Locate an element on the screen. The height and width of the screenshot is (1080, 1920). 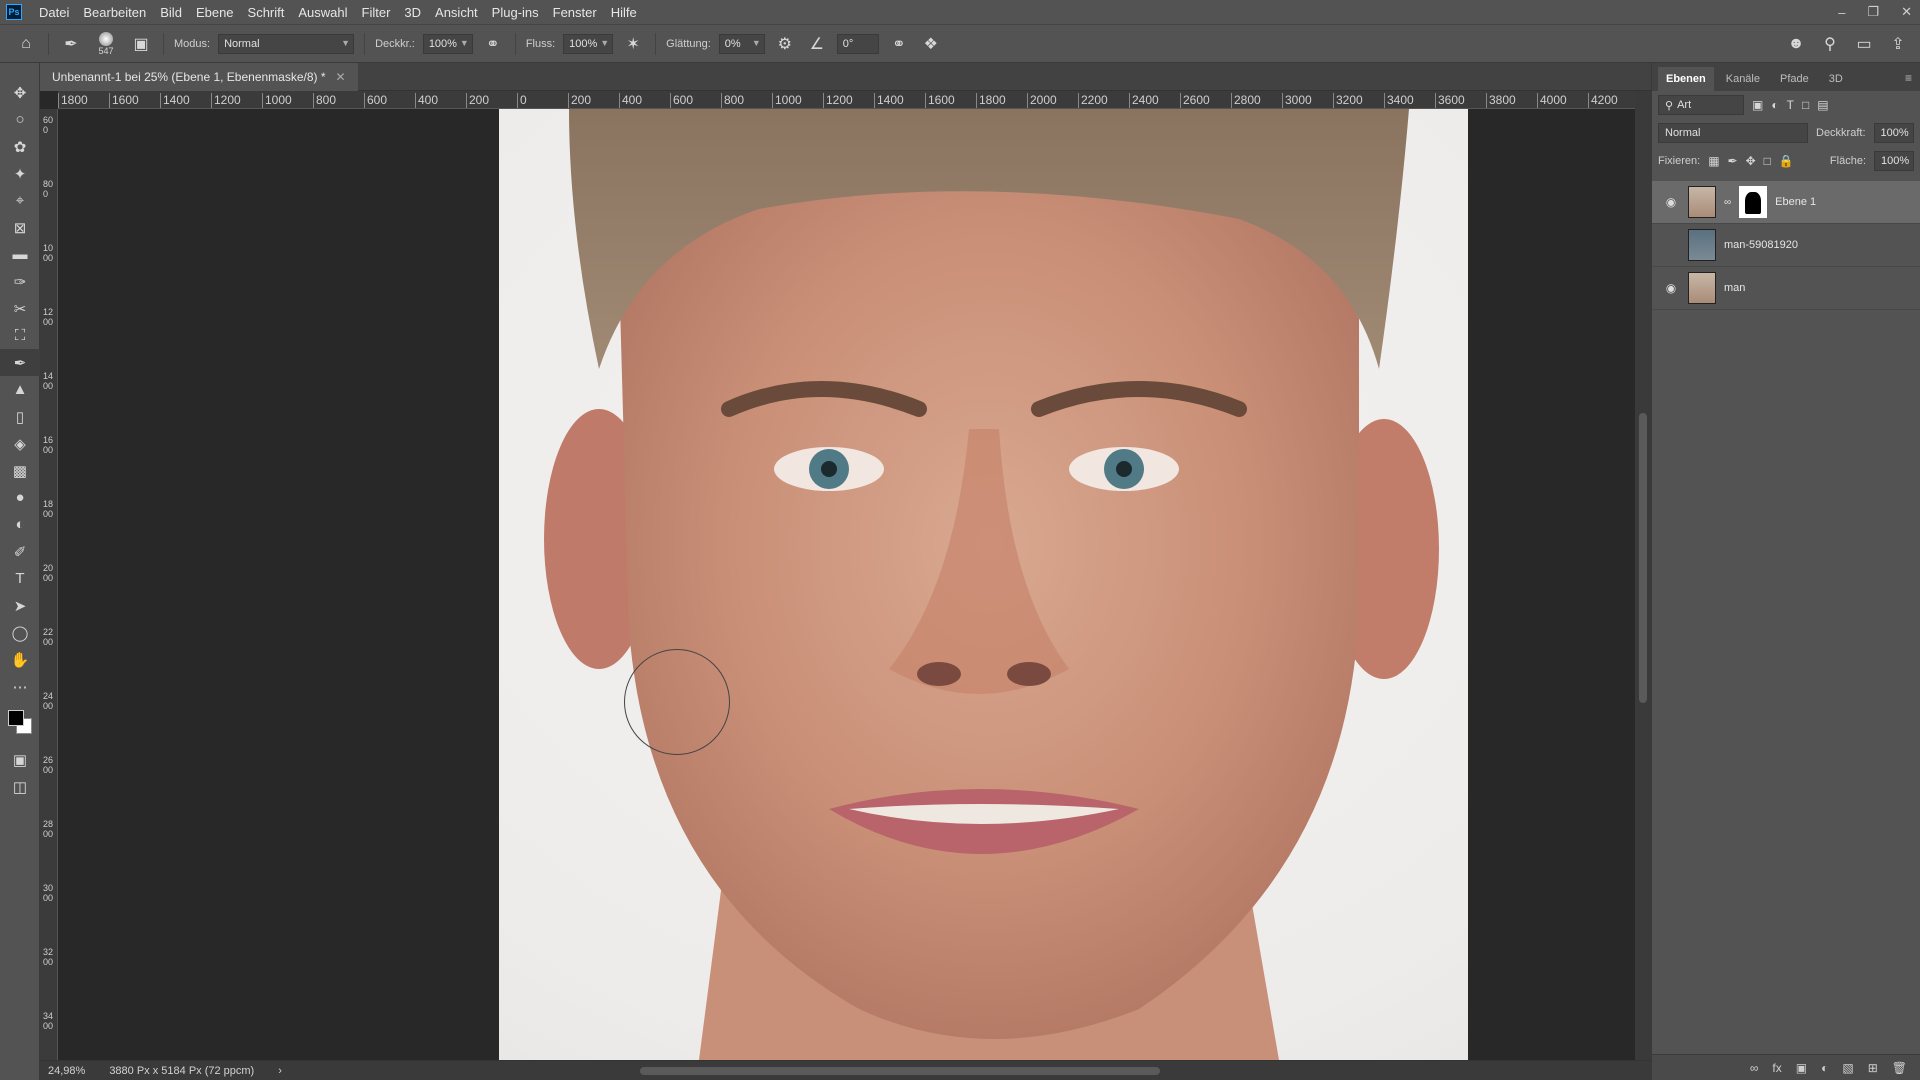
layer-row: ◉ man is located at coordinates (1786, 288).